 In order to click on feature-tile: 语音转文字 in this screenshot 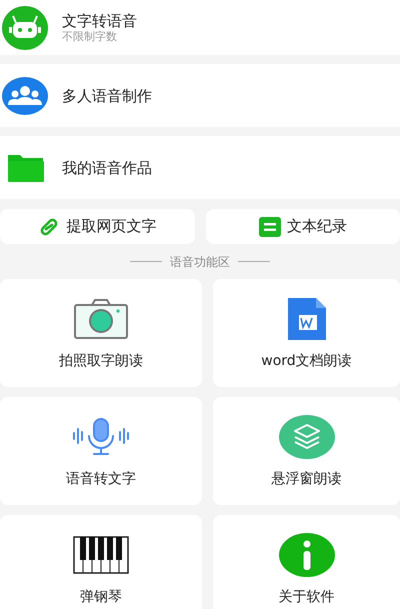, I will do `click(101, 451)`.